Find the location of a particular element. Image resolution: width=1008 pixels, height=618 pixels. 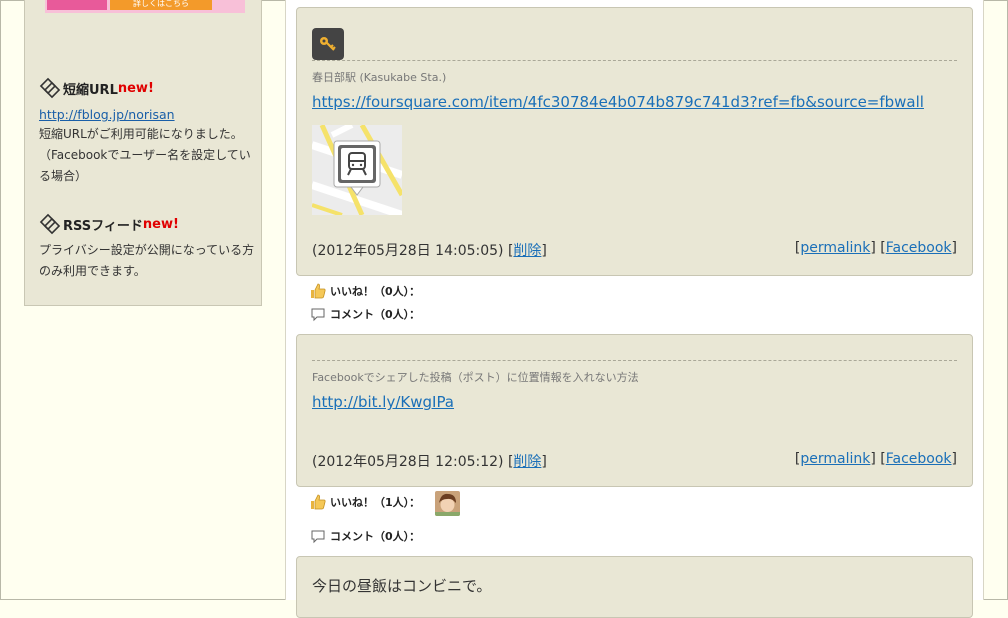

post-link: http://bit.ly/KwgIPa is located at coordinates (383, 402).